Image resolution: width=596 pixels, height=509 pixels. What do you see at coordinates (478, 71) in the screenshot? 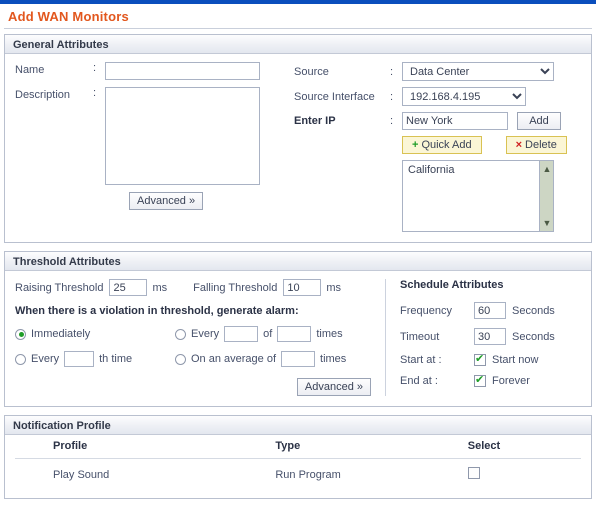
I see `source-select: Data Center` at bounding box center [478, 71].